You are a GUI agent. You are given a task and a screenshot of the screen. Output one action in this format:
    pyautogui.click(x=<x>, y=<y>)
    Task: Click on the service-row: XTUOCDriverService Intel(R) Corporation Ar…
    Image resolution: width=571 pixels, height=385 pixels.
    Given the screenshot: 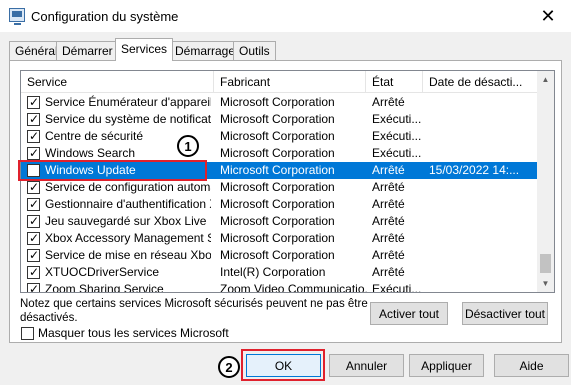 What is the action you would take?
    pyautogui.click(x=279, y=272)
    